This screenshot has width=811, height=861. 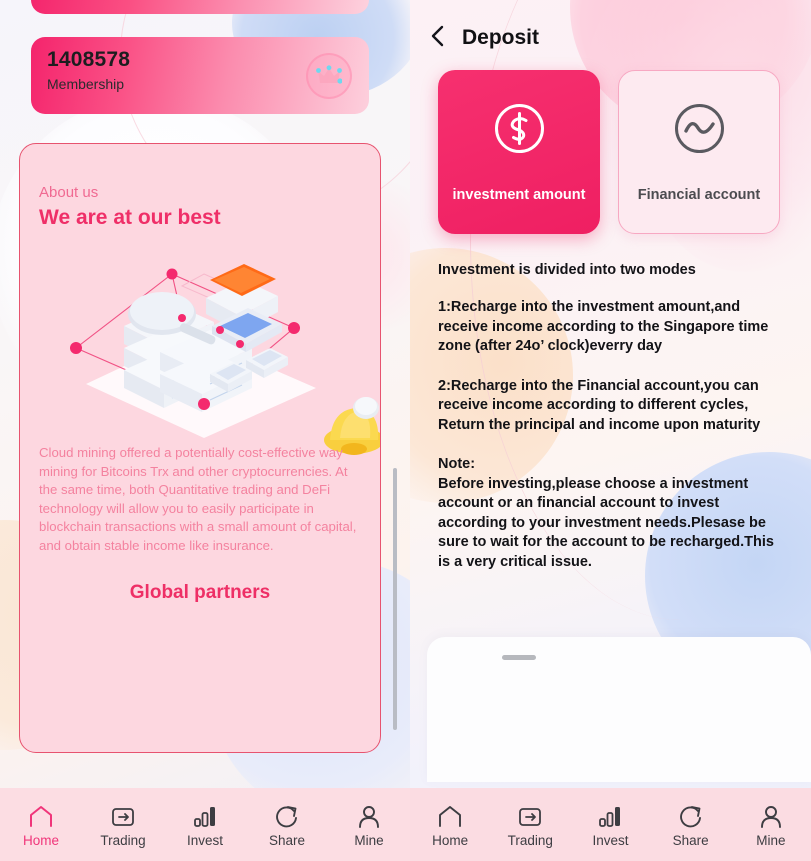 What do you see at coordinates (519, 657) in the screenshot?
I see `drag-handle-icon` at bounding box center [519, 657].